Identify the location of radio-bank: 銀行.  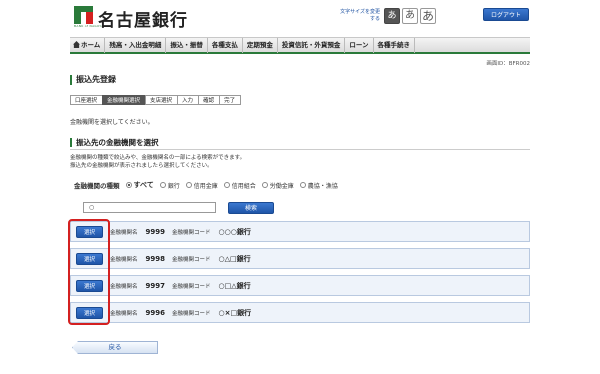
(169, 185).